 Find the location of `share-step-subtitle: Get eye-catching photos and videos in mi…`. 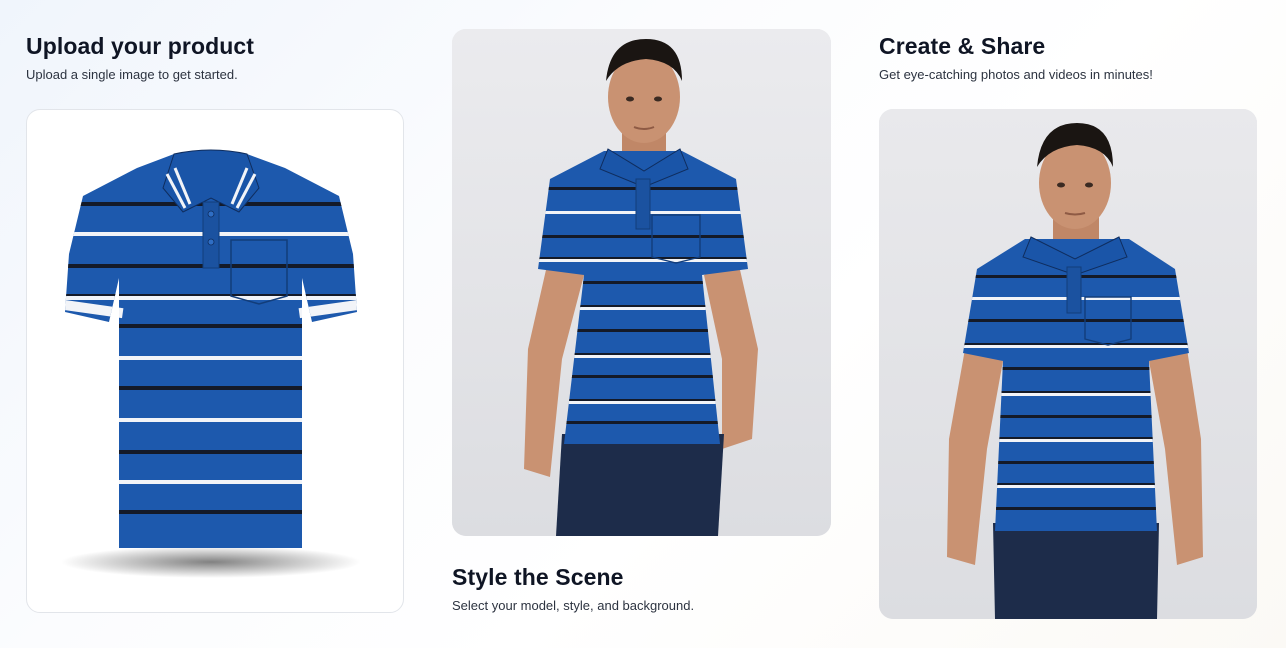

share-step-subtitle: Get eye-catching photos and videos in mi… is located at coordinates (1016, 74).